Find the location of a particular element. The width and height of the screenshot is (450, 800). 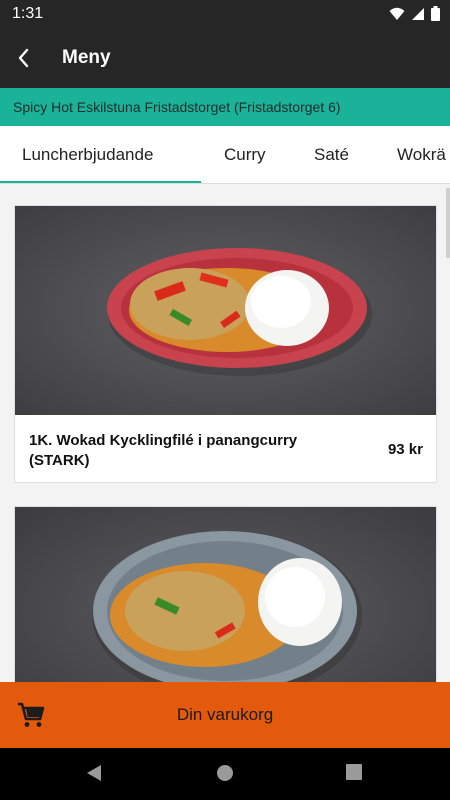

scroll-indicator is located at coordinates (448, 223).